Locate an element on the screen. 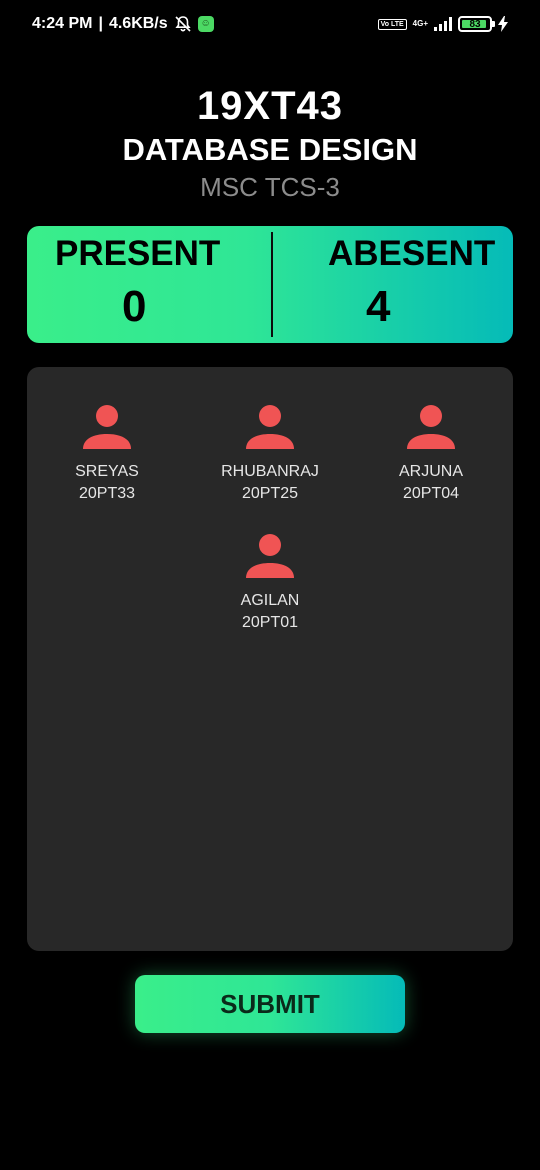 The height and width of the screenshot is (1170, 540). student-card: RHUBANRAJ 20PT25 is located at coordinates (270, 453).